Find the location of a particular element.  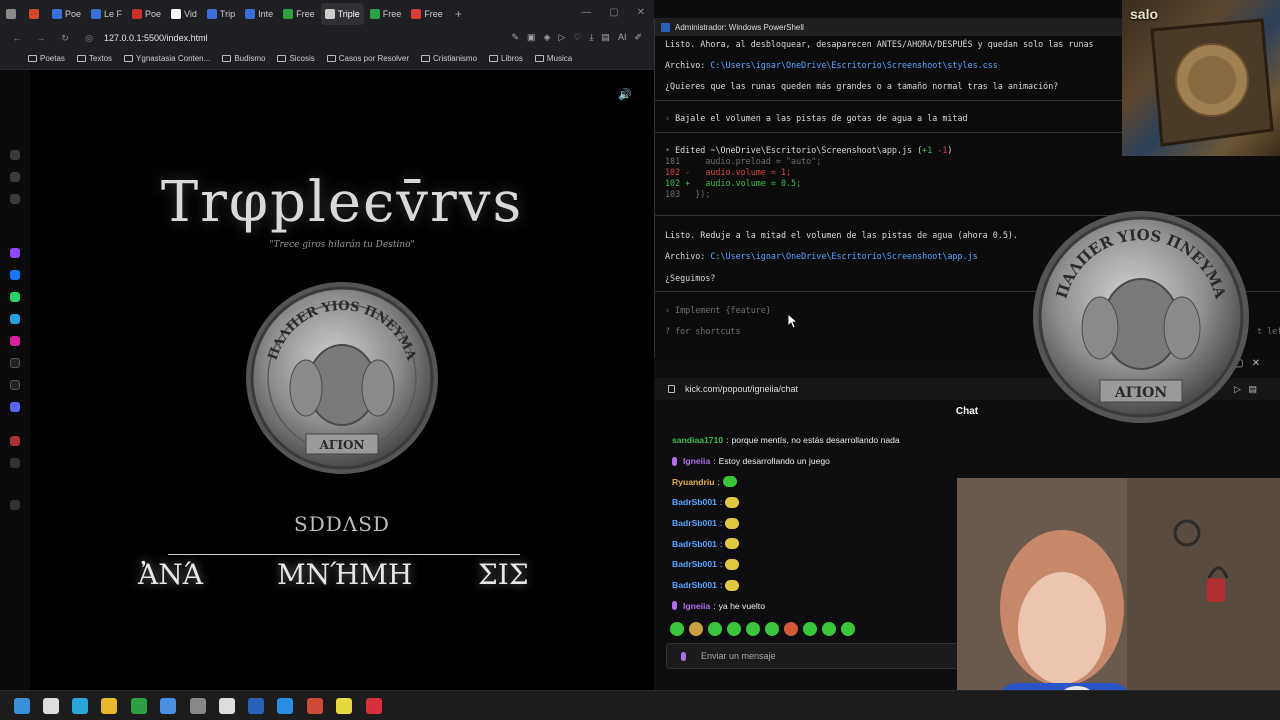

app-icon is located at coordinates (198, 706).